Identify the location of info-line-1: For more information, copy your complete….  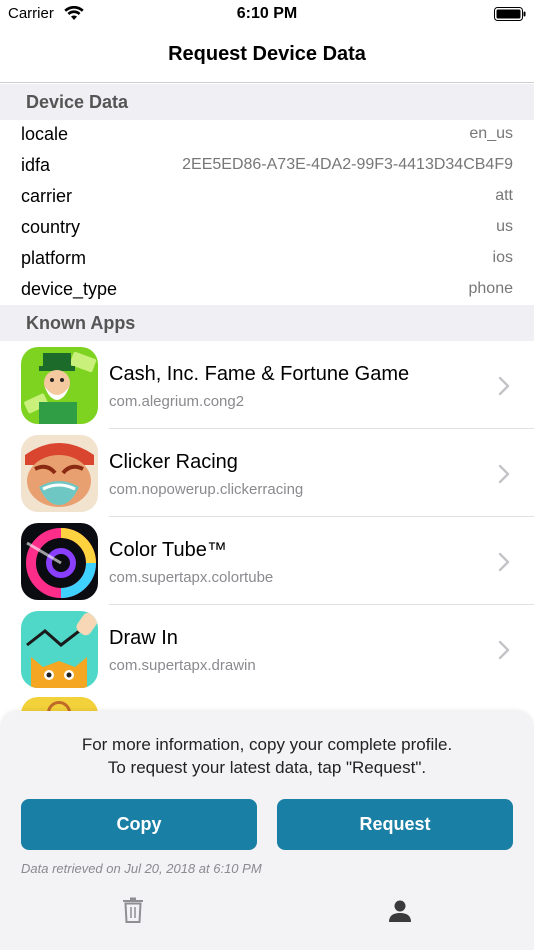
(267, 744).